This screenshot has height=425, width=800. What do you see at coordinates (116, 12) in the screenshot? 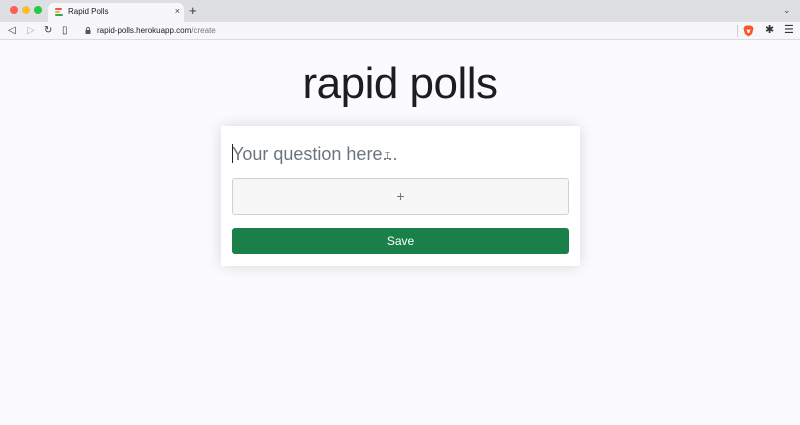
I see `browser-tab: Rapid Polls ×` at bounding box center [116, 12].